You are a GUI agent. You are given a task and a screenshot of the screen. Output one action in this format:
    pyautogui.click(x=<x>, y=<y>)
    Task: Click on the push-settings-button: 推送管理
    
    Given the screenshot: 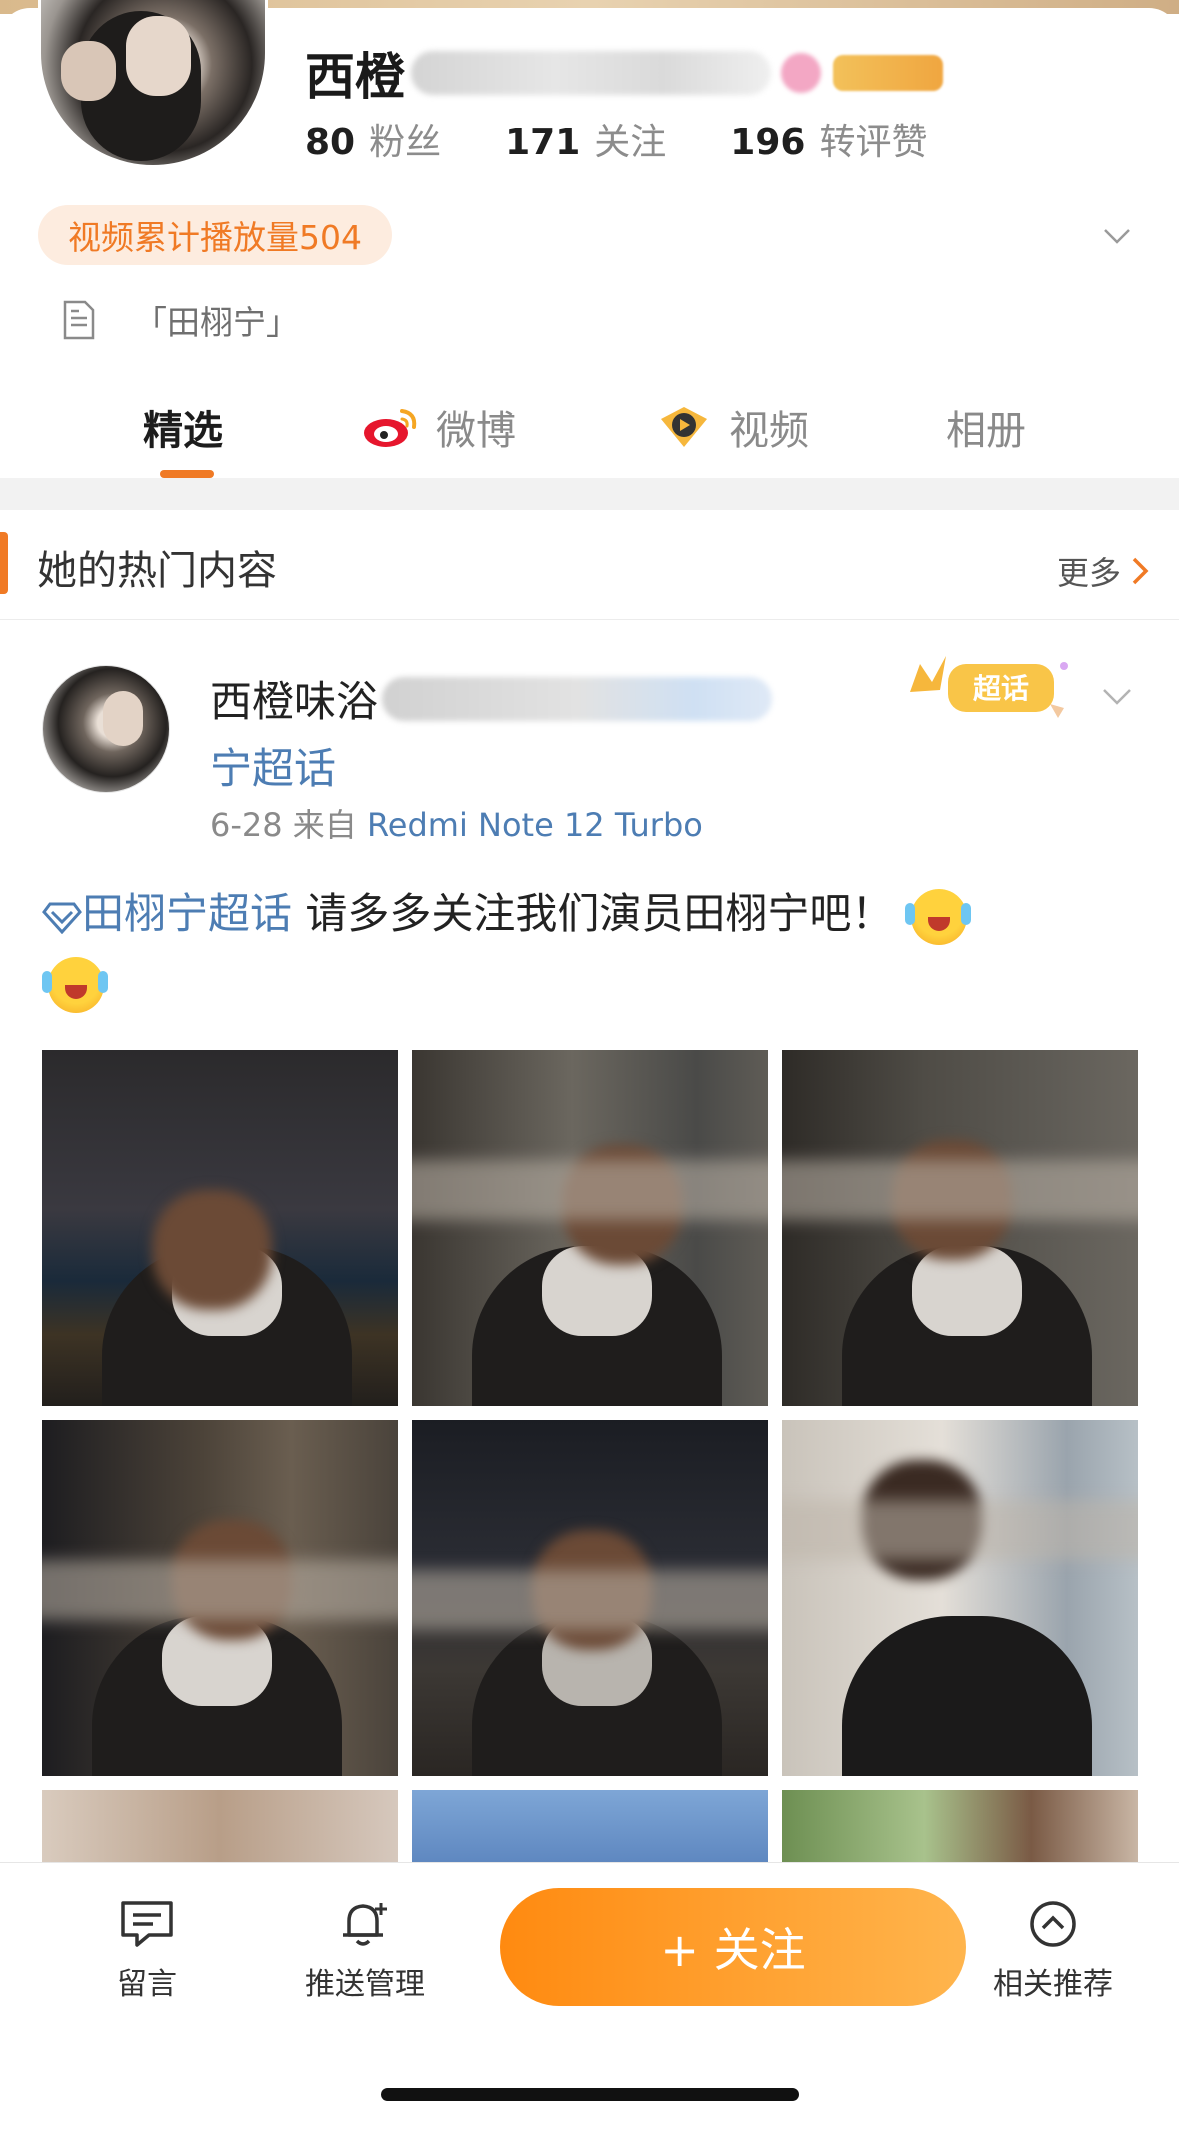 What is the action you would take?
    pyautogui.click(x=365, y=1951)
    